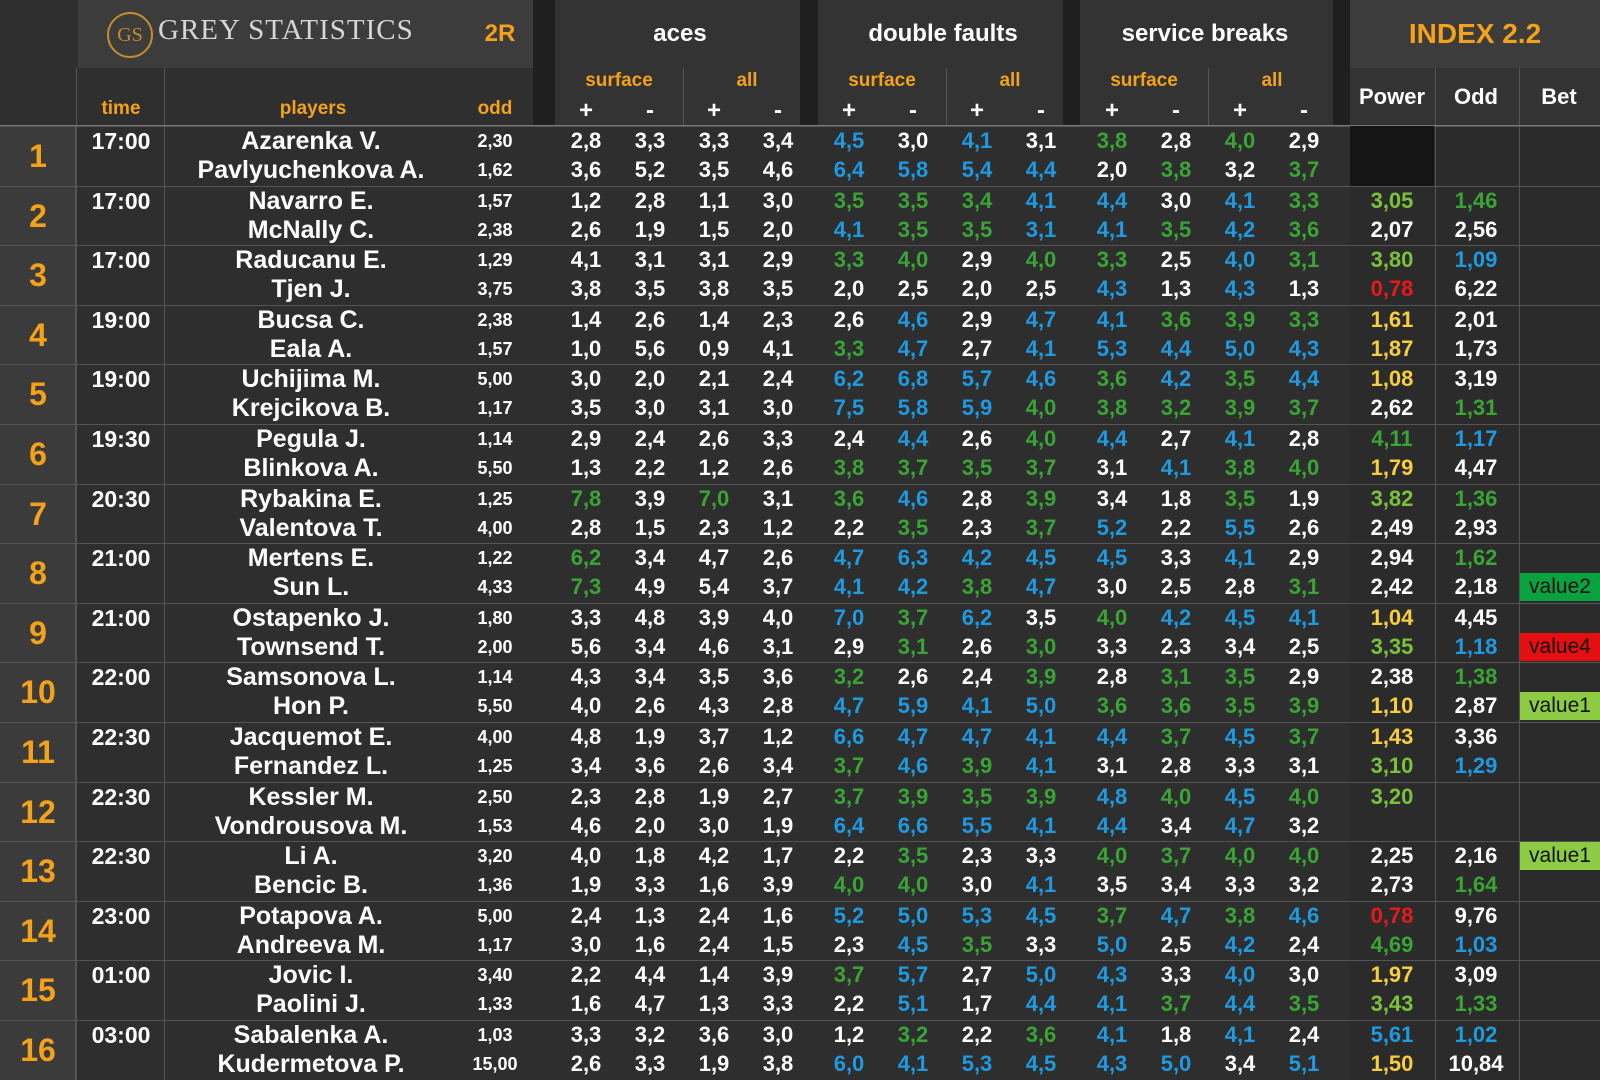  I want to click on index-odd-value: 1,29, so click(1476, 765).